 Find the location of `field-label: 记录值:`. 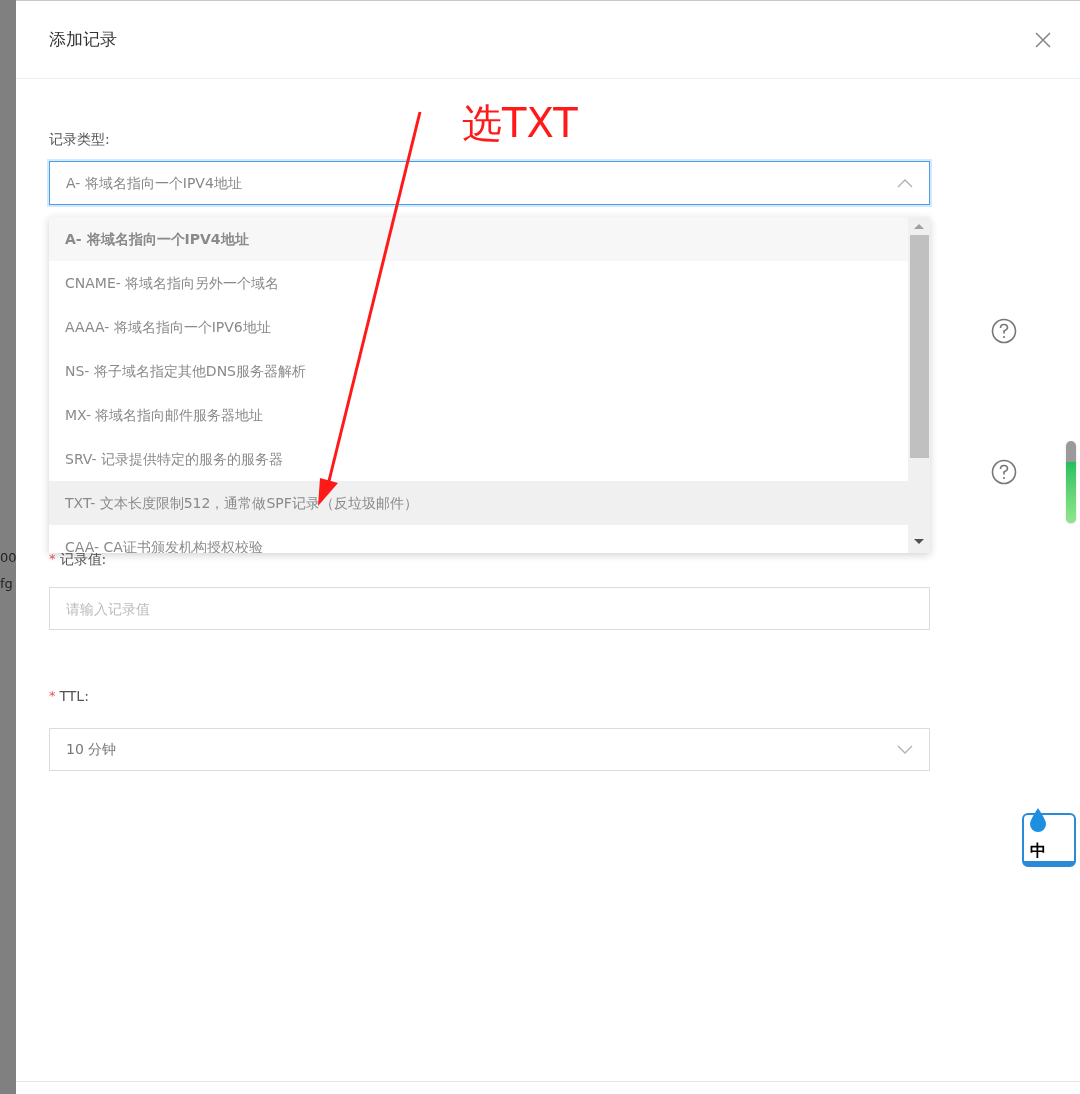

field-label: 记录值: is located at coordinates (83, 560).